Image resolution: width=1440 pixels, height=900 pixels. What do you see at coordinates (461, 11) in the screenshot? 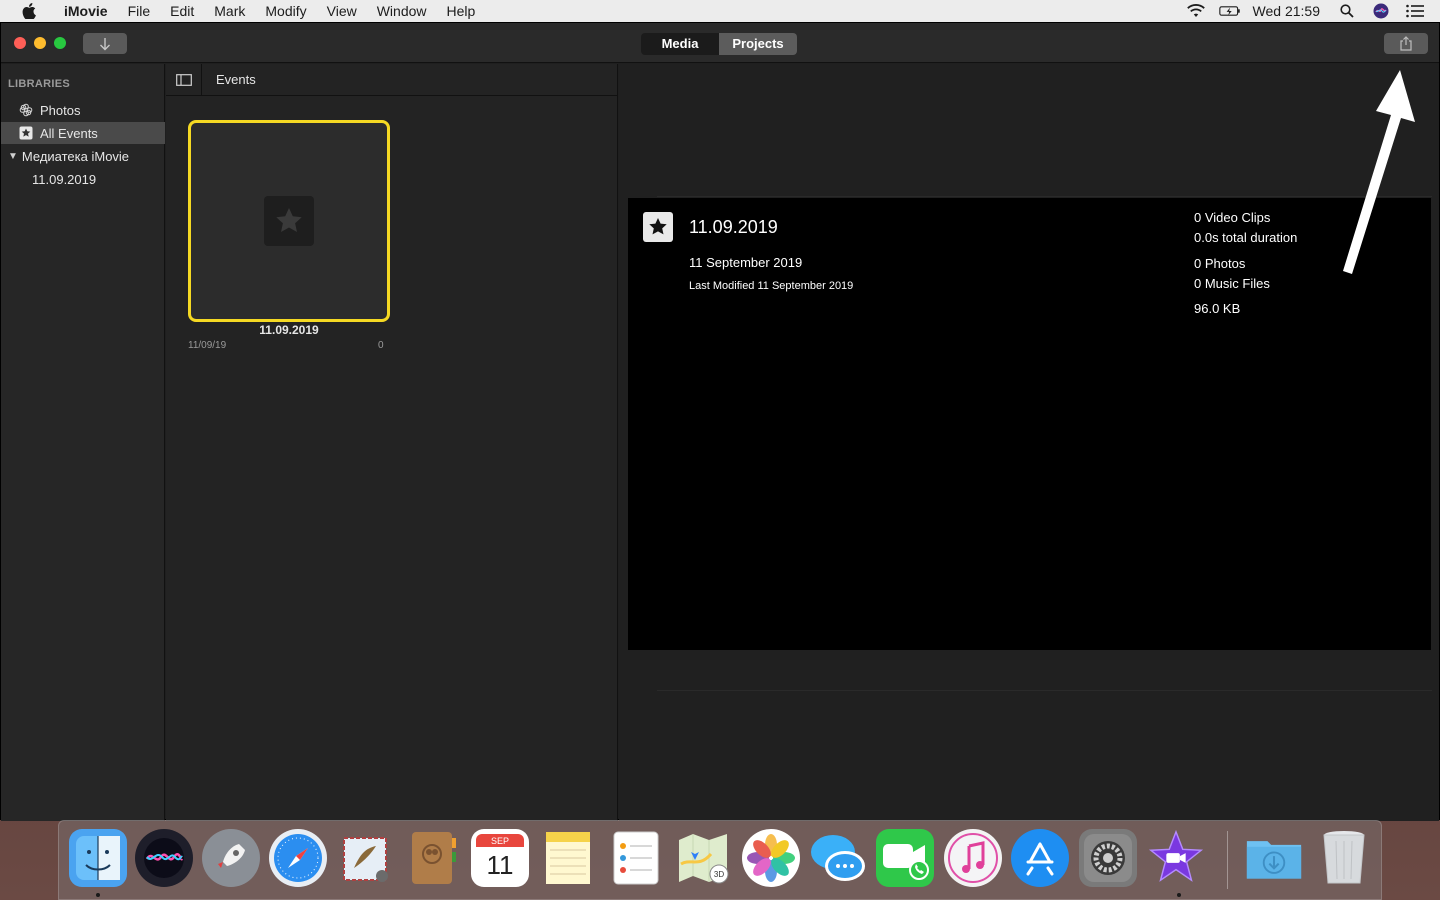
I see `menu-help: Help` at bounding box center [461, 11].